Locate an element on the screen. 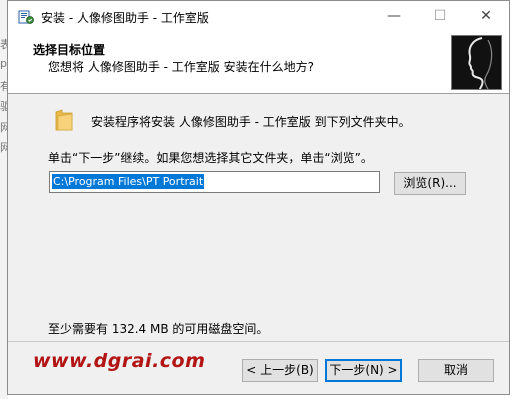  next-button: 下一步(N) > is located at coordinates (363, 370).